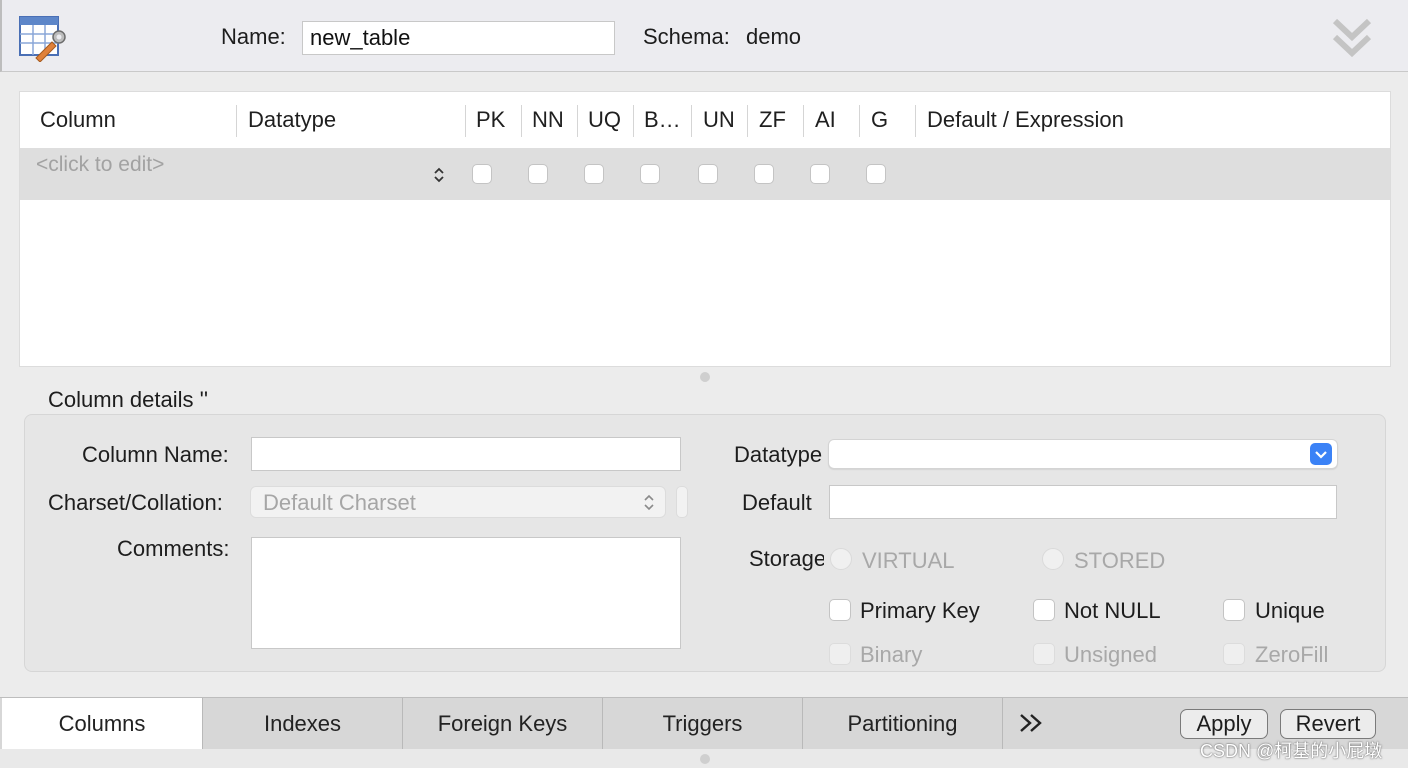  I want to click on storage-label: Storage, so click(786, 558).